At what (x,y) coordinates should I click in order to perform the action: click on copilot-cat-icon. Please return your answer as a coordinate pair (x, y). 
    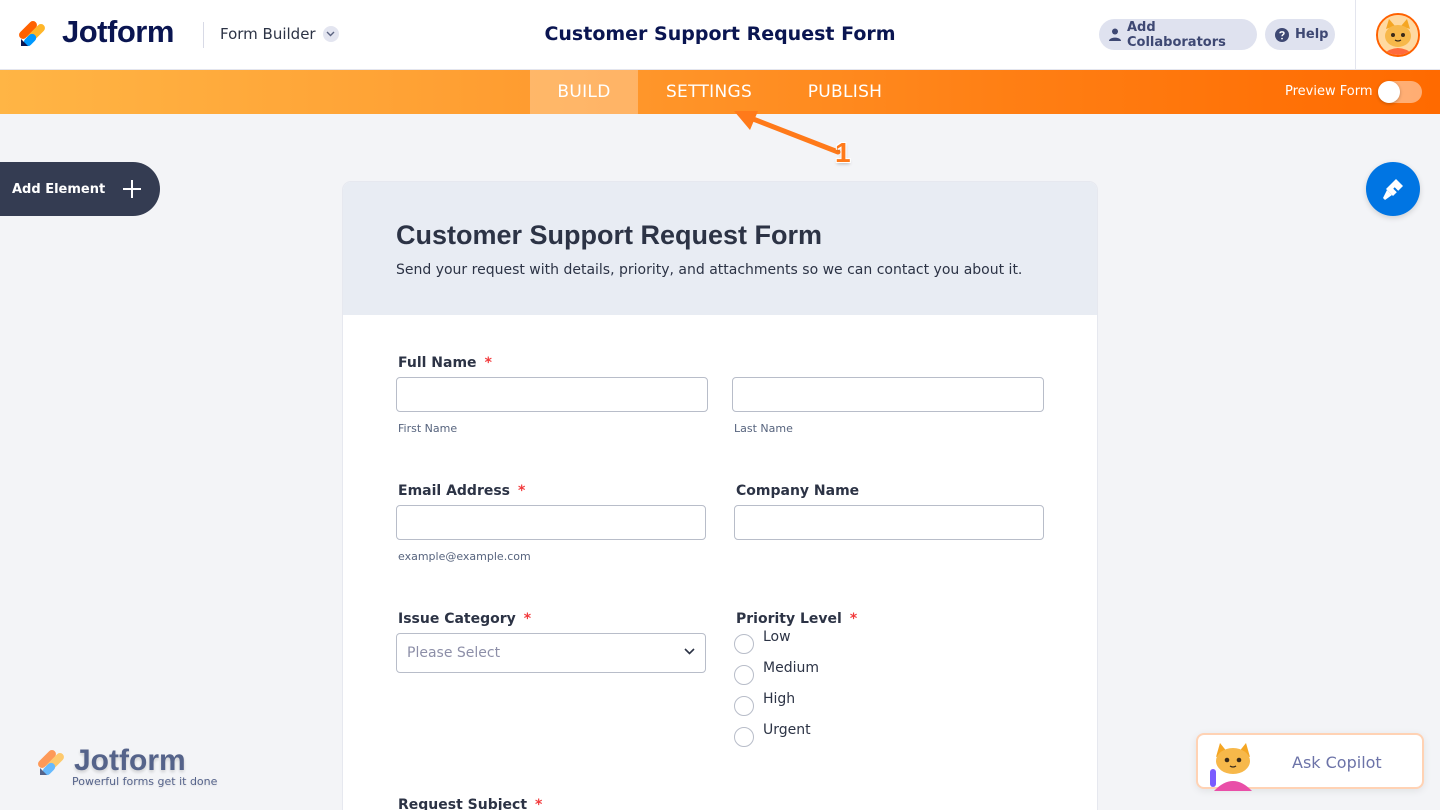
    Looking at the image, I should click on (1231, 767).